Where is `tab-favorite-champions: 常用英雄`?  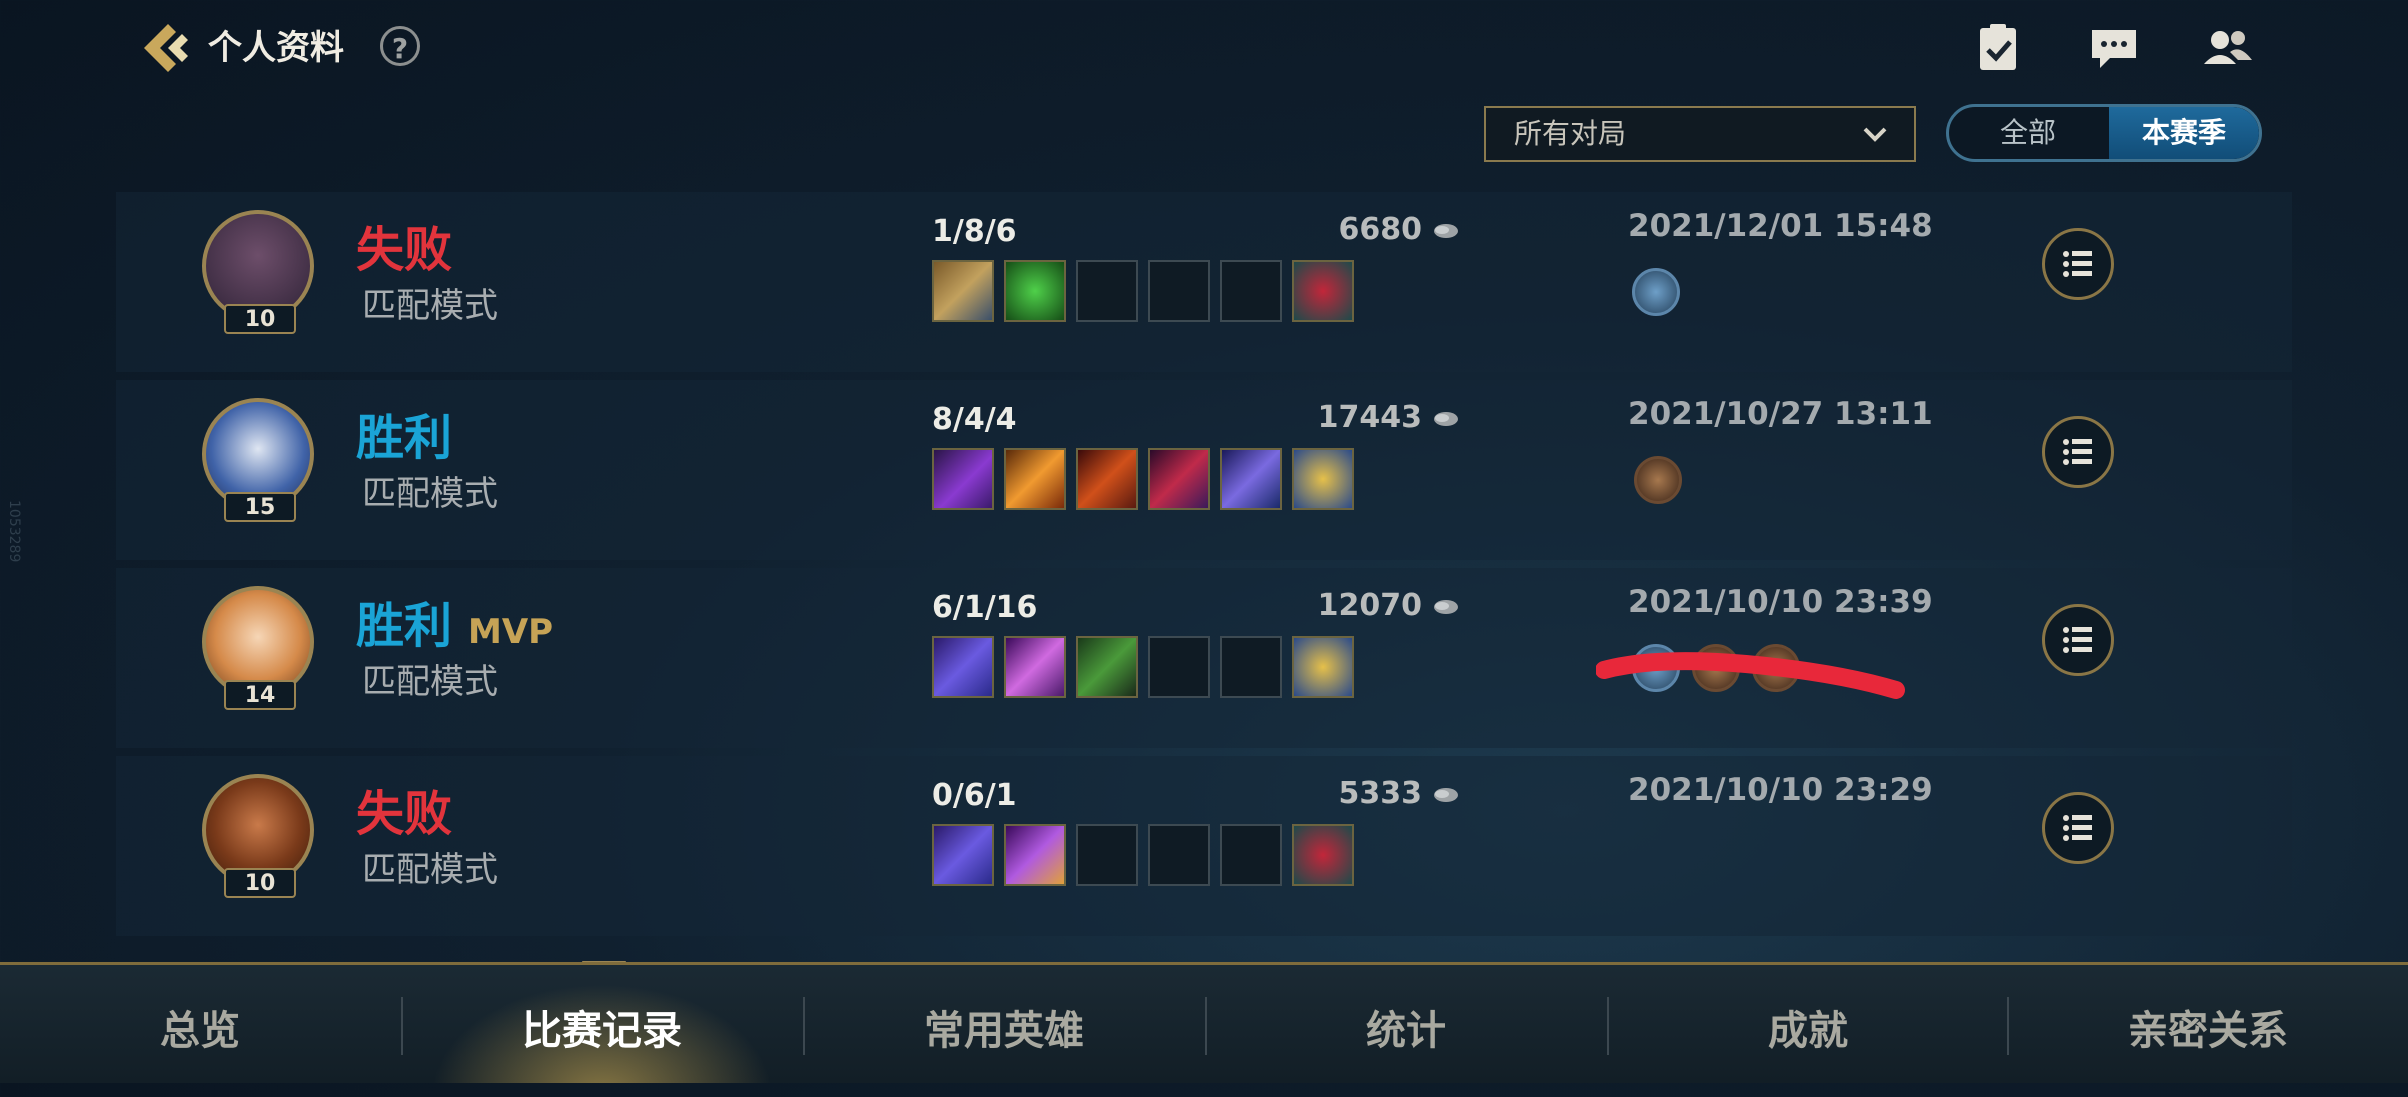
tab-favorite-champions: 常用英雄 is located at coordinates (1004, 1024).